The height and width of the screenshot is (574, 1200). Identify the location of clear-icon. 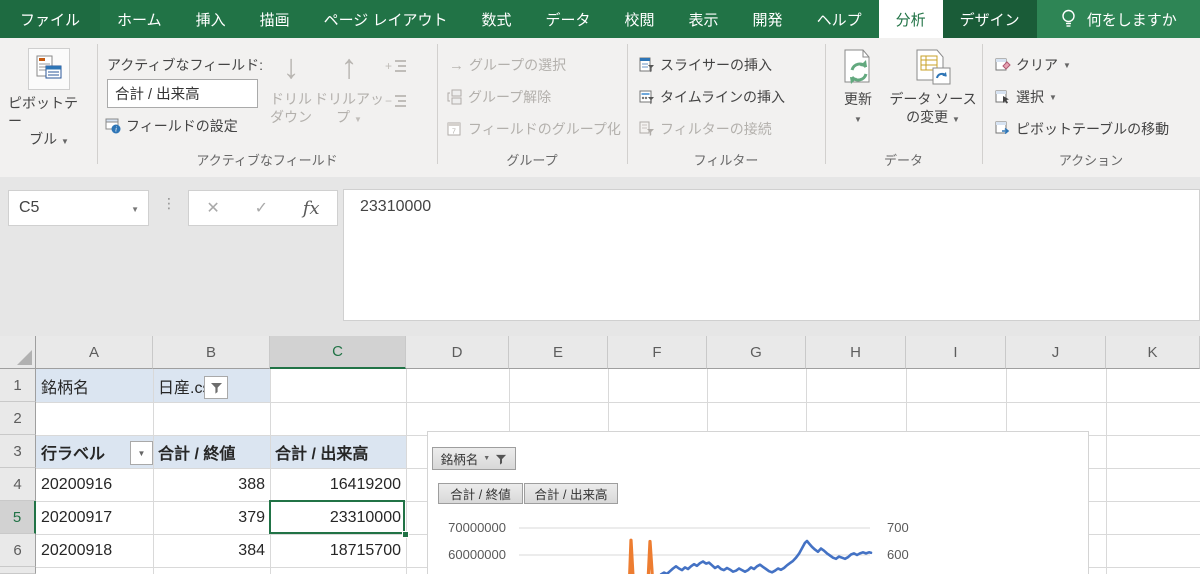
(1003, 64).